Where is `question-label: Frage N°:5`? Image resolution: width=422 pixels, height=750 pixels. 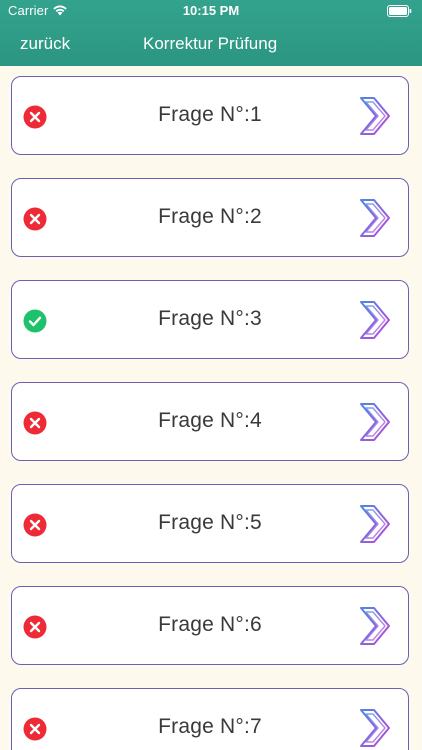
question-label: Frage N°:5 is located at coordinates (210, 522).